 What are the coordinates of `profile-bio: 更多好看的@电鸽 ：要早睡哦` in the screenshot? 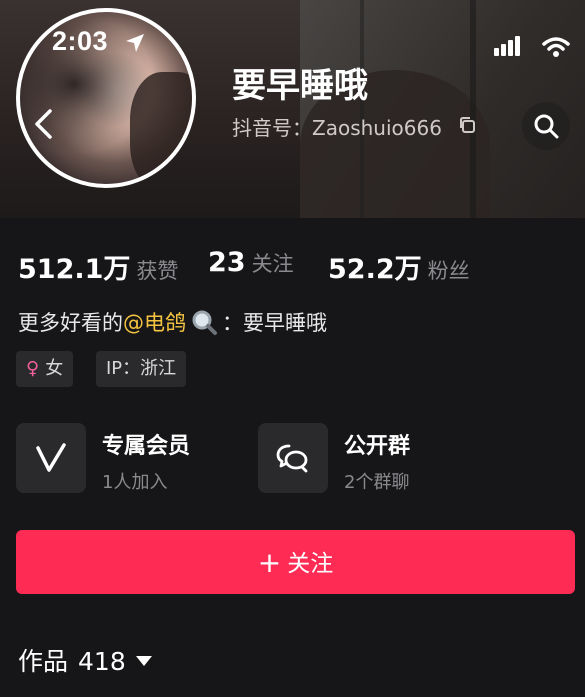 It's located at (172, 322).